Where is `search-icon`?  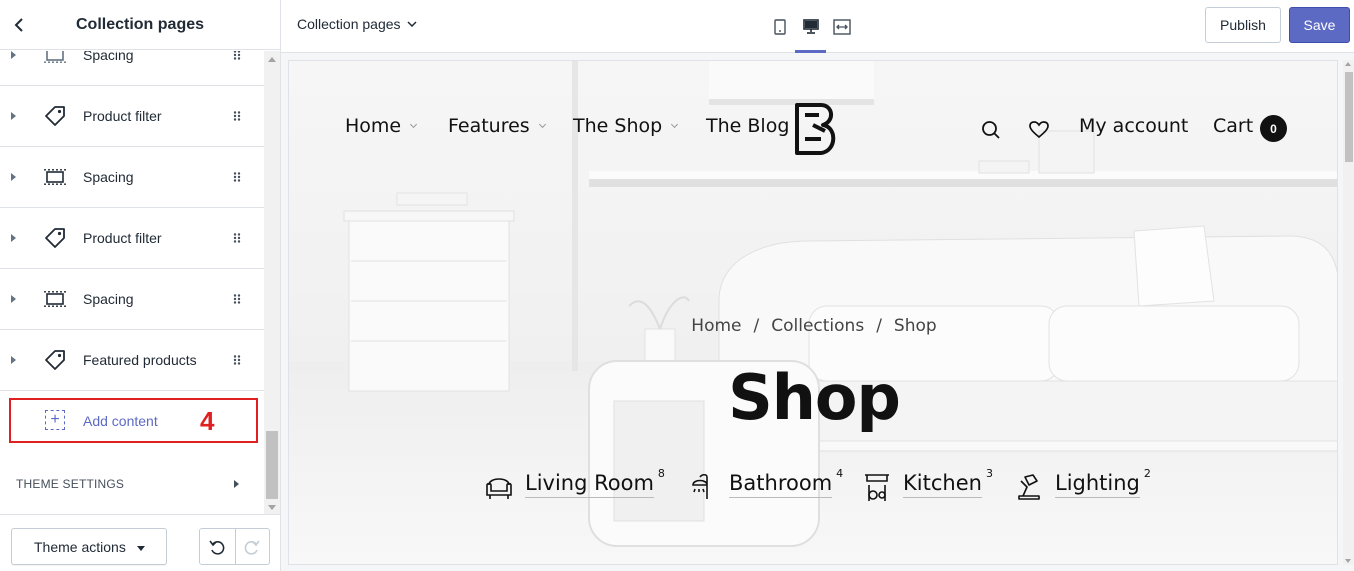
search-icon is located at coordinates (991, 130).